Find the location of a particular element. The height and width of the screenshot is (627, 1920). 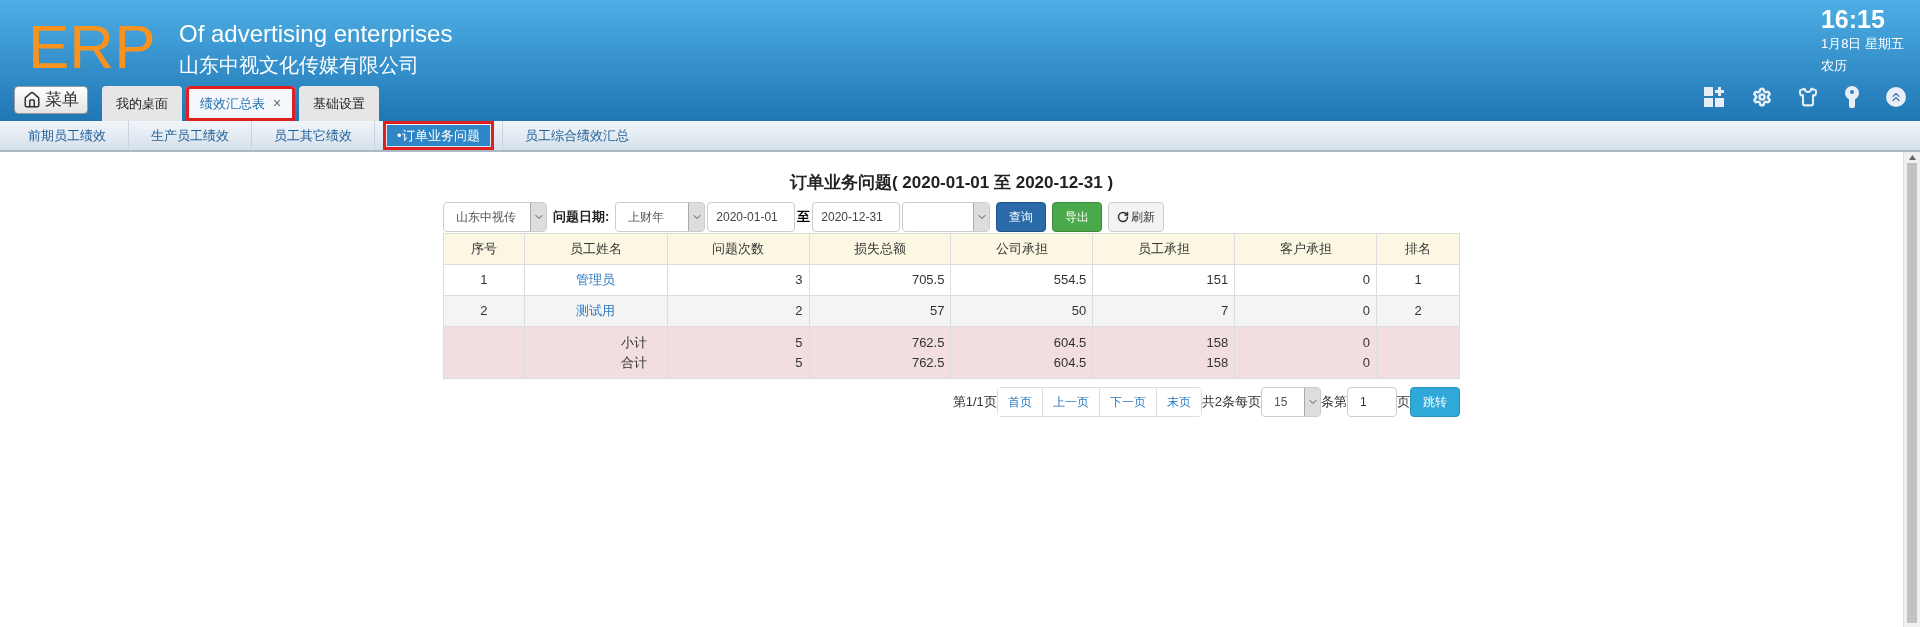

page-size-select: 15 is located at coordinates (1291, 402).